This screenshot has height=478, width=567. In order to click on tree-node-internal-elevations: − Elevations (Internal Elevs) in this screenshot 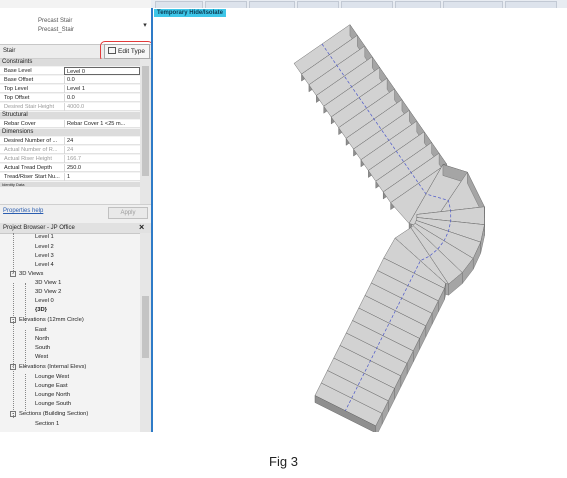, I will do `click(48, 367)`.